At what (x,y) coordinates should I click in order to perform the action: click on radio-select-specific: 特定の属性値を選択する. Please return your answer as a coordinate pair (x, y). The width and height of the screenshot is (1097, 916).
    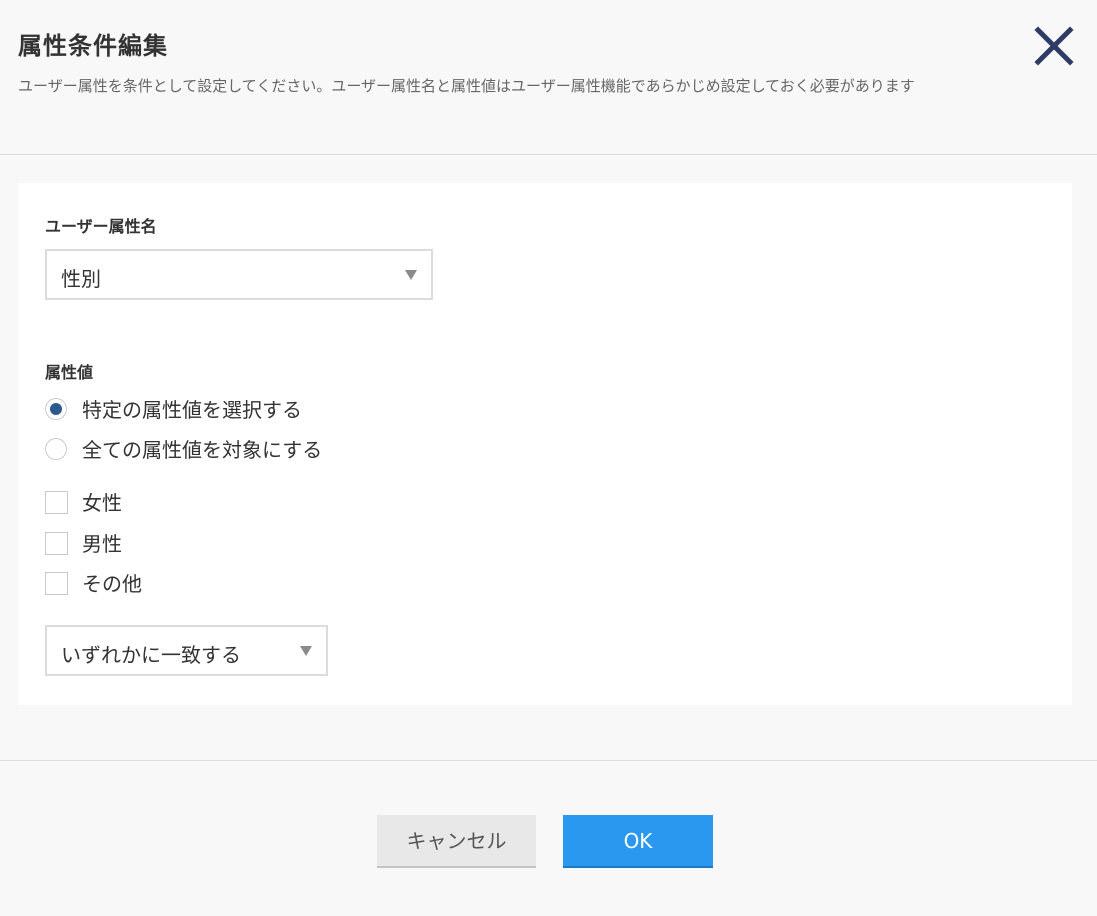
    Looking at the image, I should click on (195, 411).